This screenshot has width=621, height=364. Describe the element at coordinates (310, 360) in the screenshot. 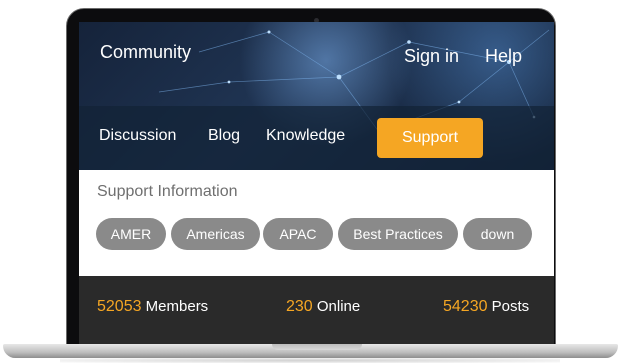

I see `laptop-shadow` at that location.